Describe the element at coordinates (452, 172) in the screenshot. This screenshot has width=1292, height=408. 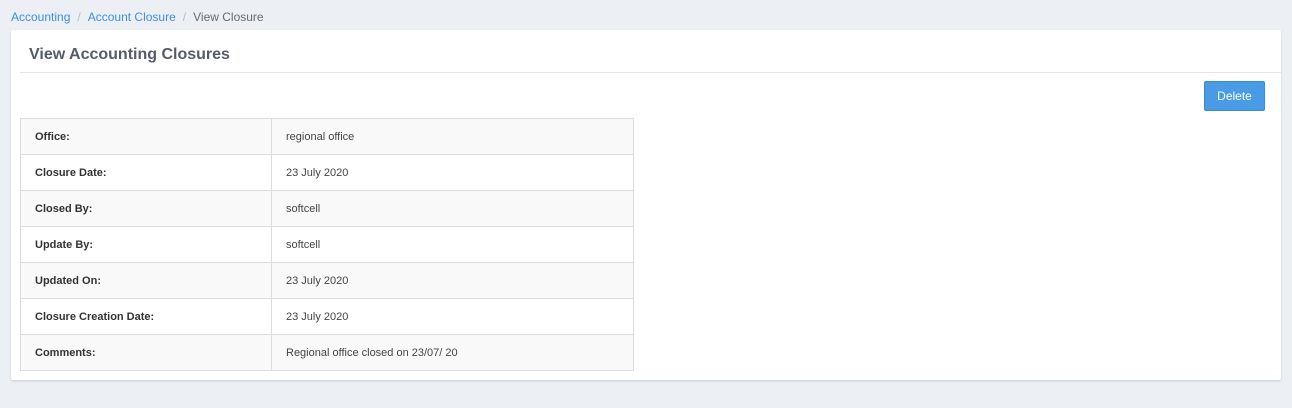
I see `closure-date-value: 23 July 2020` at that location.